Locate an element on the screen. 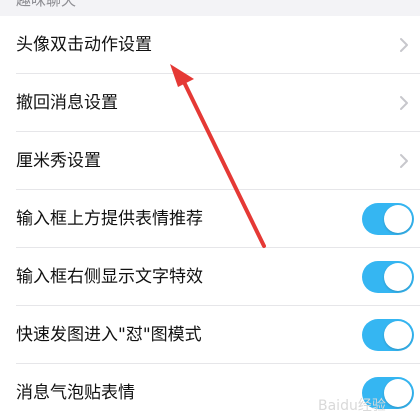 Image resolution: width=420 pixels, height=420 pixels. setting-text-effects-beside-input: 输入框右侧显示文字特效 is located at coordinates (210, 277).